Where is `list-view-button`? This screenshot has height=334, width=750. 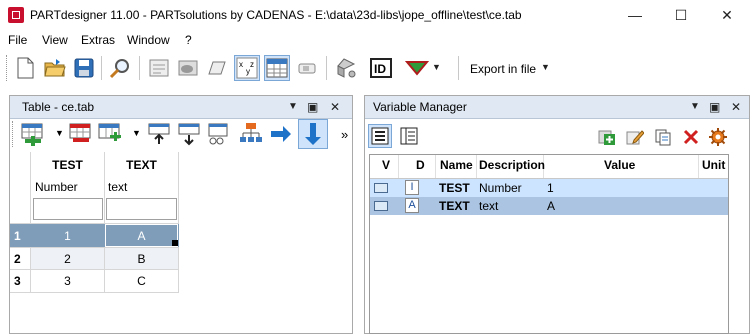 list-view-button is located at coordinates (380, 136).